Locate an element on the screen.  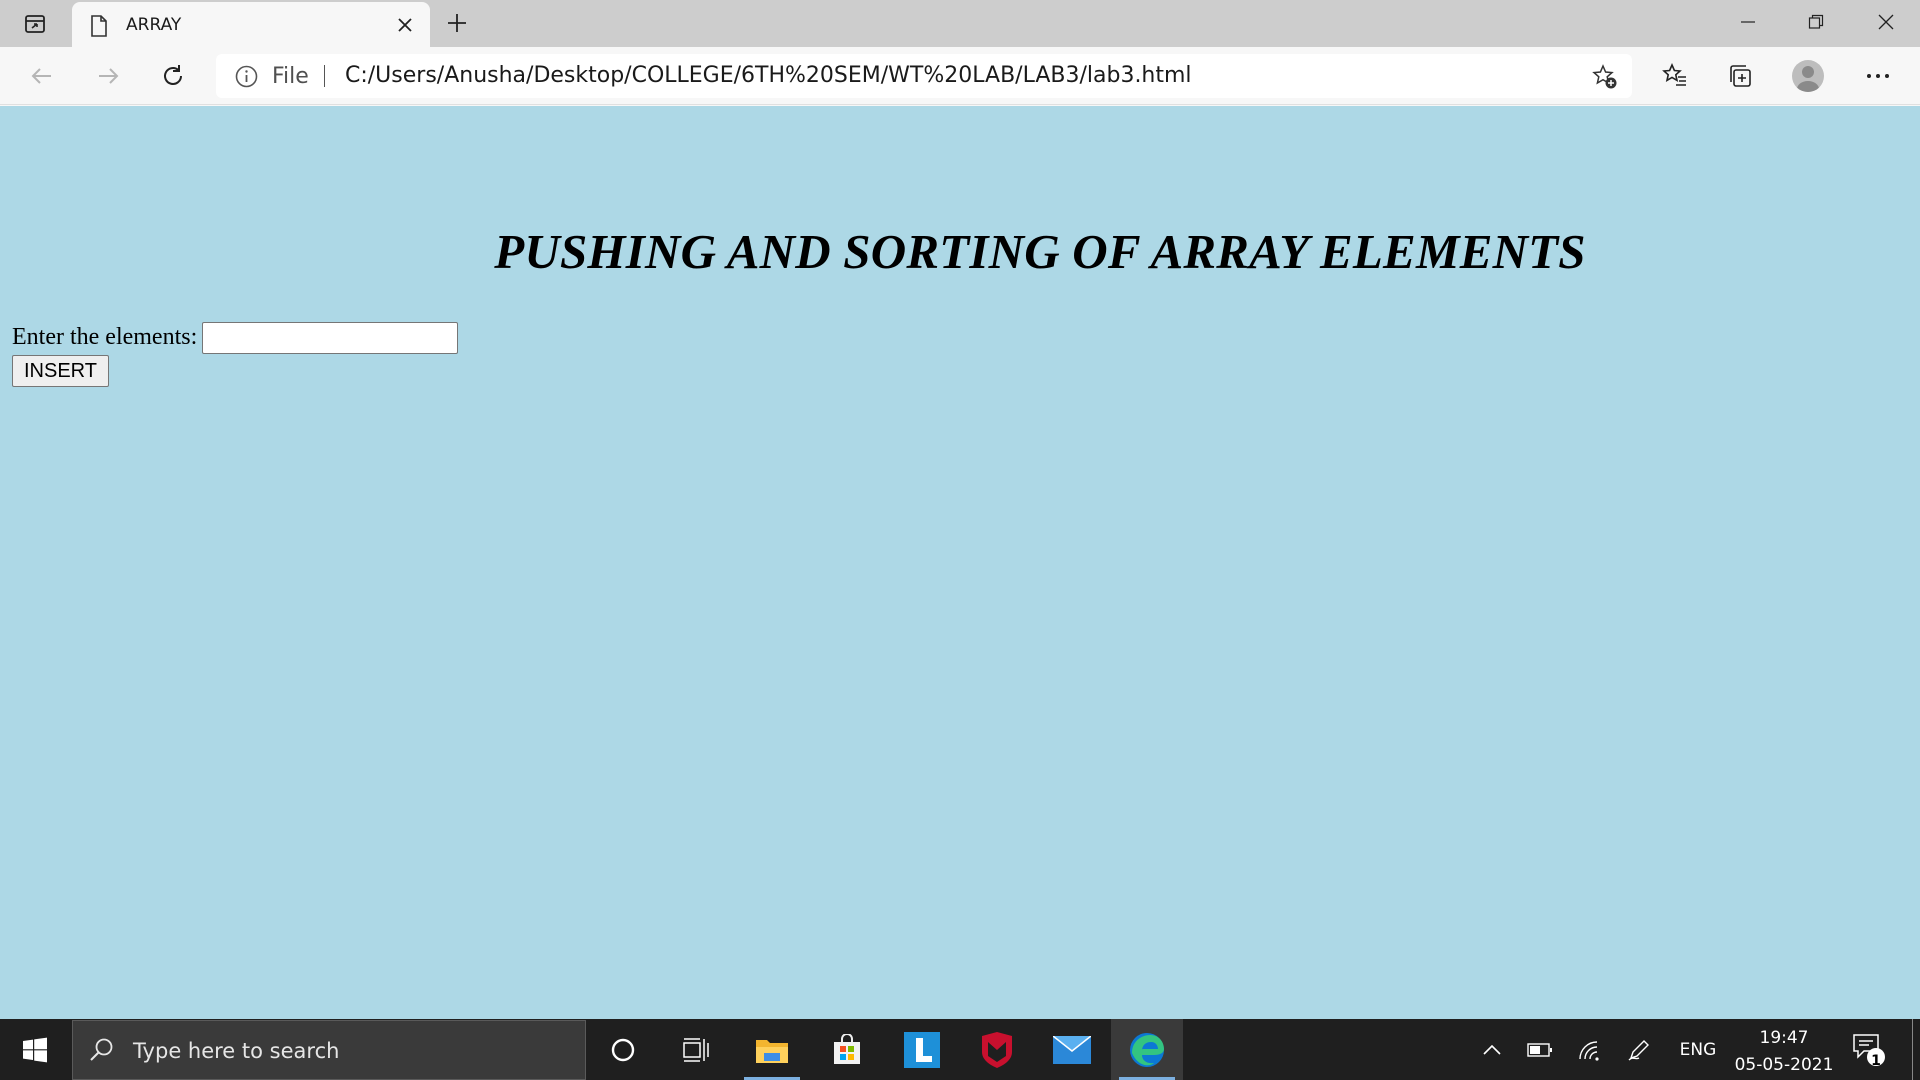
insert-button: INSERT is located at coordinates (60, 371).